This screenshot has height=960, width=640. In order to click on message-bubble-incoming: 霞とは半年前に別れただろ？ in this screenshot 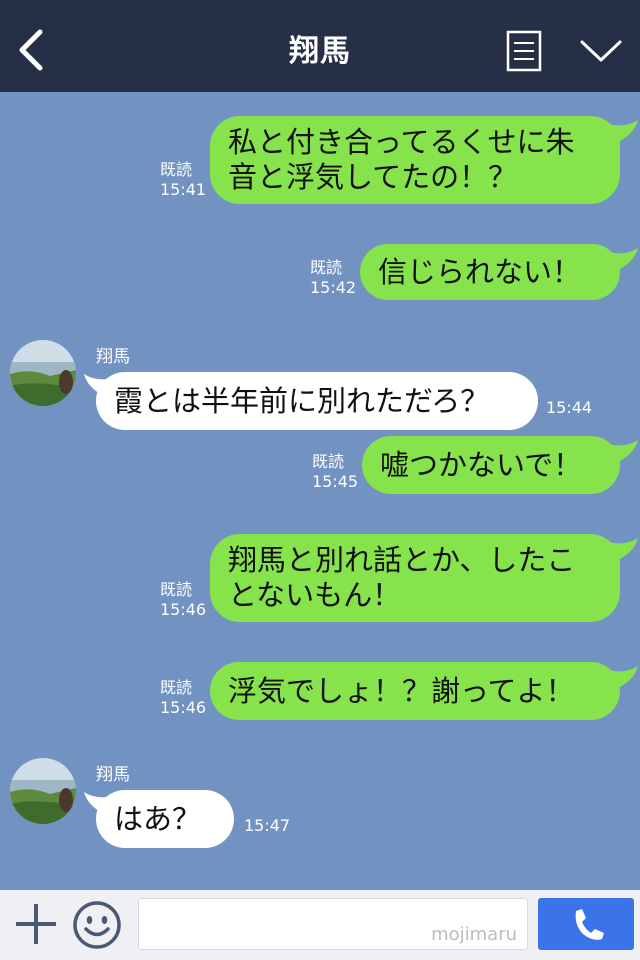, I will do `click(317, 401)`.